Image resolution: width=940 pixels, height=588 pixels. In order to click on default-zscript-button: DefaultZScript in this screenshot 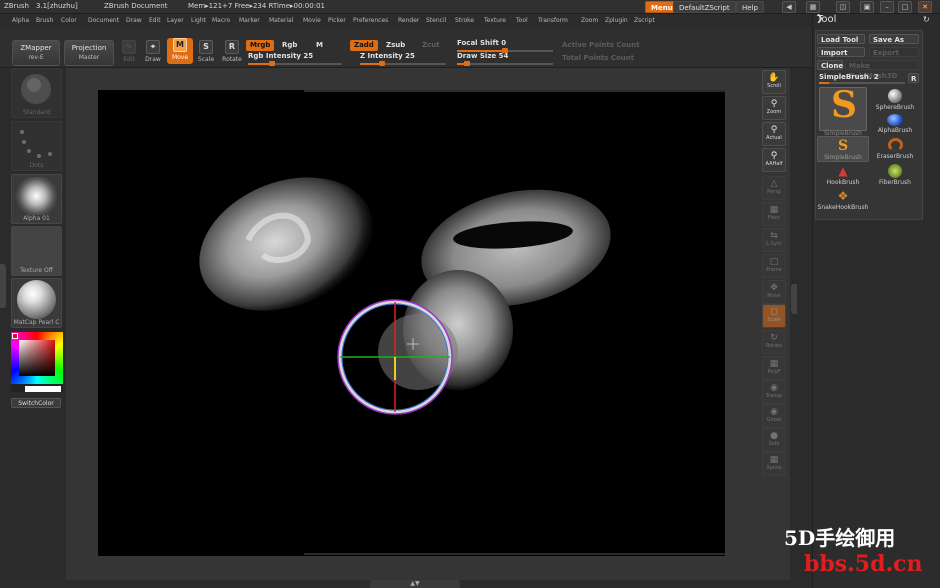, I will do `click(704, 7)`.